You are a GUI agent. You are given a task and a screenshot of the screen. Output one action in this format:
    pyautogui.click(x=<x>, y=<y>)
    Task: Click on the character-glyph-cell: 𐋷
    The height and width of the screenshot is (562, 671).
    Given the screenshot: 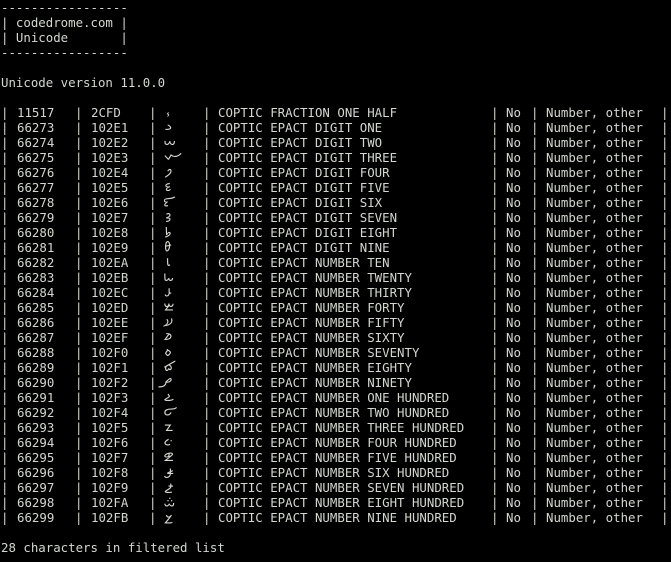 What is the action you would take?
    pyautogui.click(x=169, y=457)
    